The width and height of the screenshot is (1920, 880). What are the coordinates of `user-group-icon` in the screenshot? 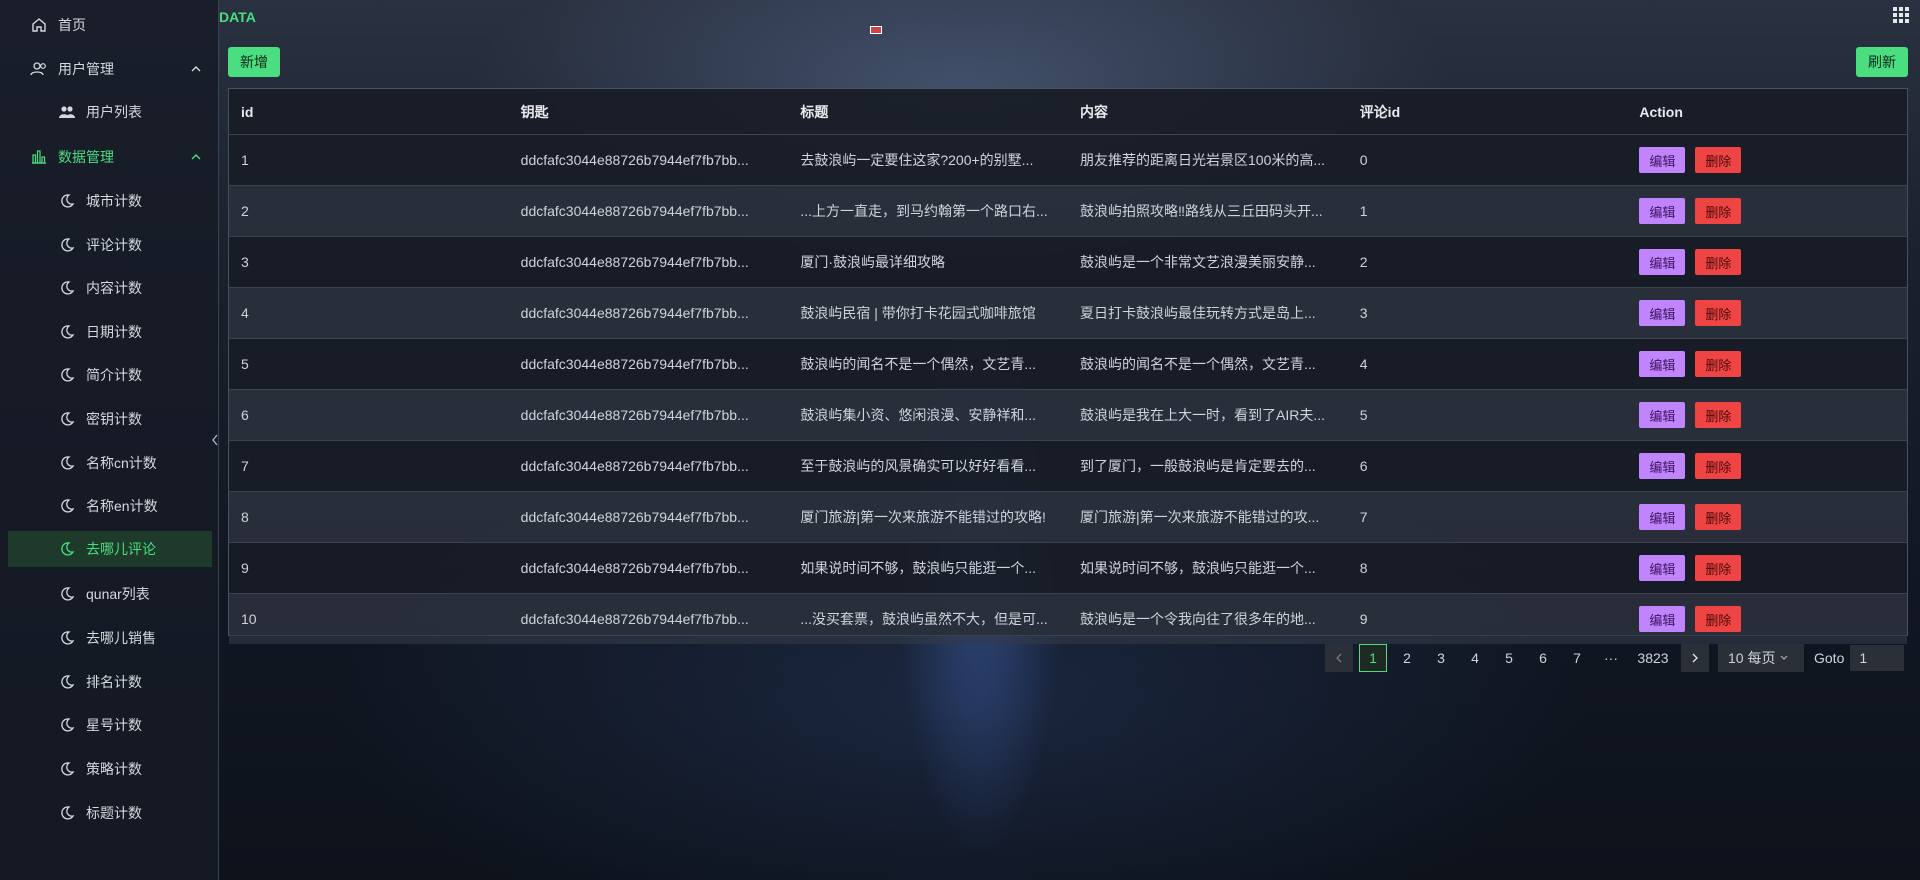 It's located at (67, 112).